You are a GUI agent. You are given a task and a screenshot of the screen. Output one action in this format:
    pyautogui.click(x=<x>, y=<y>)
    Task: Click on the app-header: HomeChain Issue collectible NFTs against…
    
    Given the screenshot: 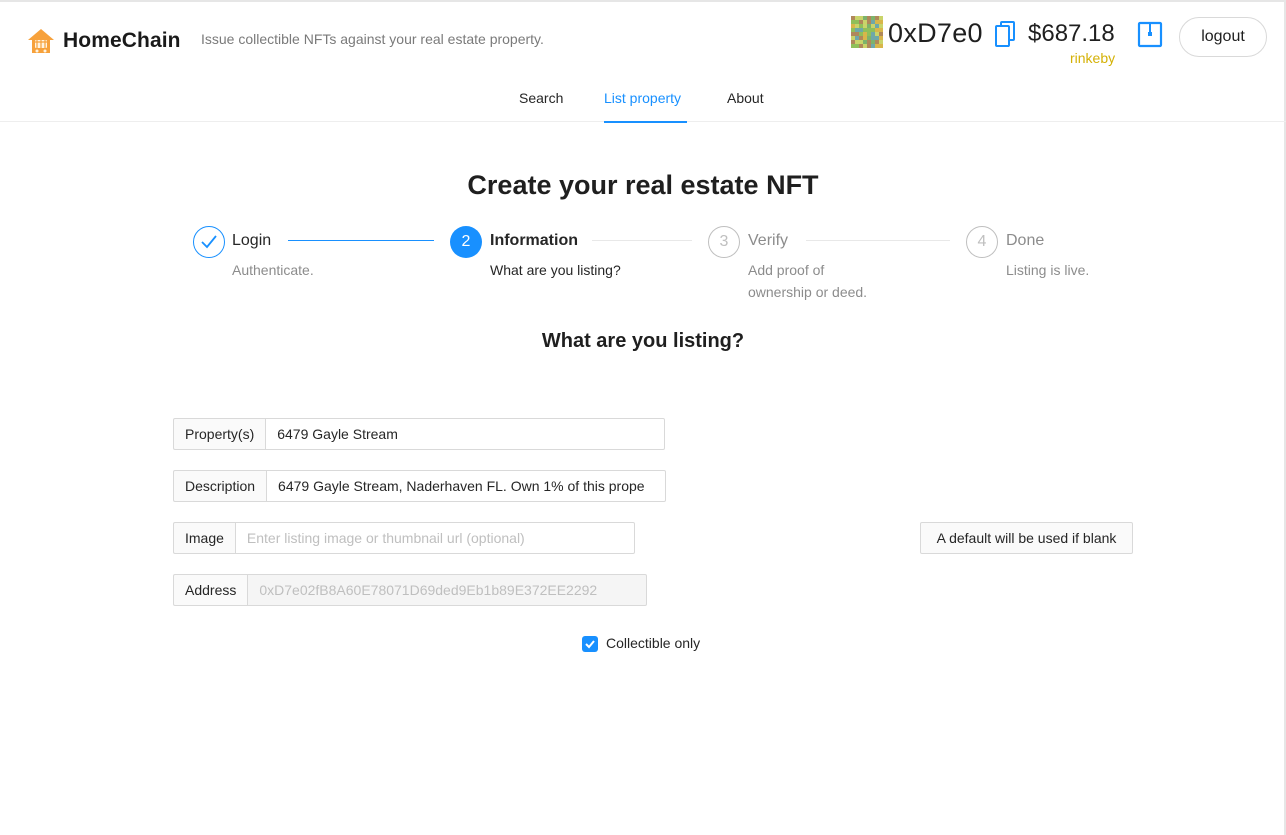 What is the action you would take?
    pyautogui.click(x=643, y=62)
    